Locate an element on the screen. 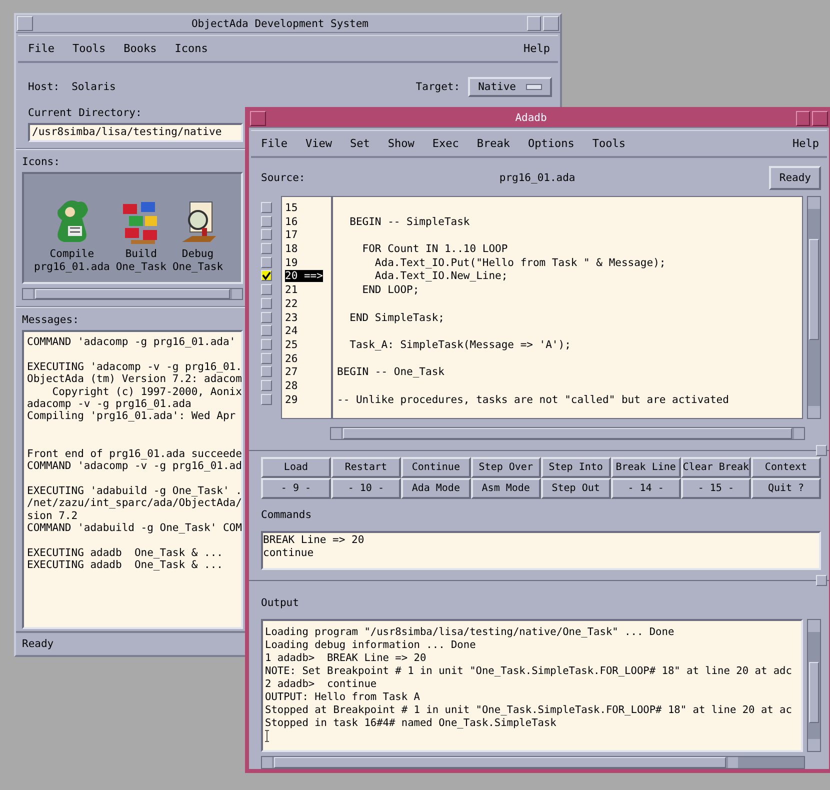 This screenshot has height=790, width=830. window-title: ObjectAda Development System is located at coordinates (280, 24).